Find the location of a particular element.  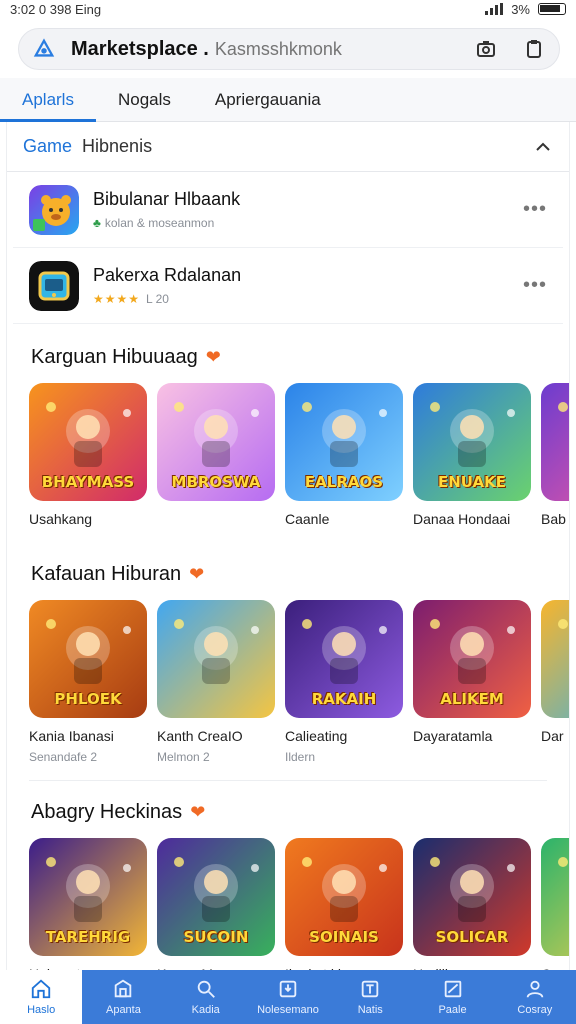

game-card: SOLICARHadiliseNonseneasain is located at coordinates (472, 904).